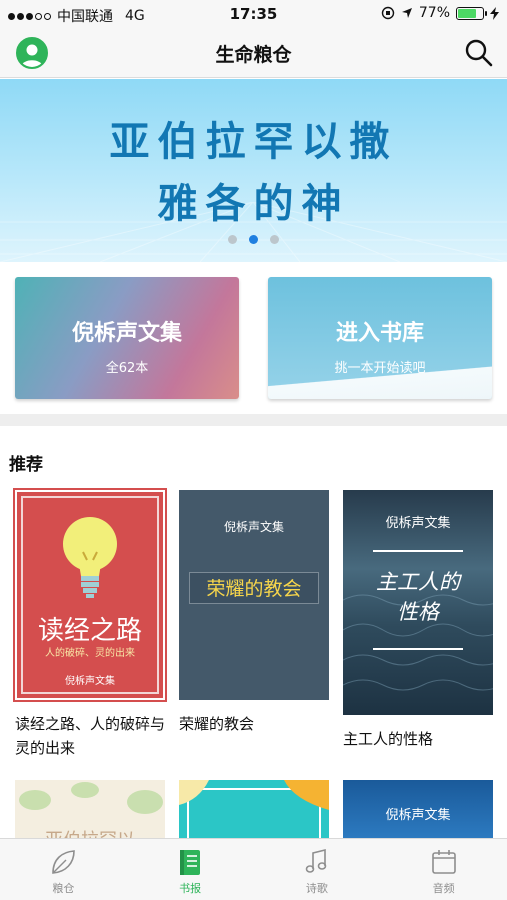 This screenshot has width=507, height=900. I want to click on cover-title: 读经之路, so click(89, 631).